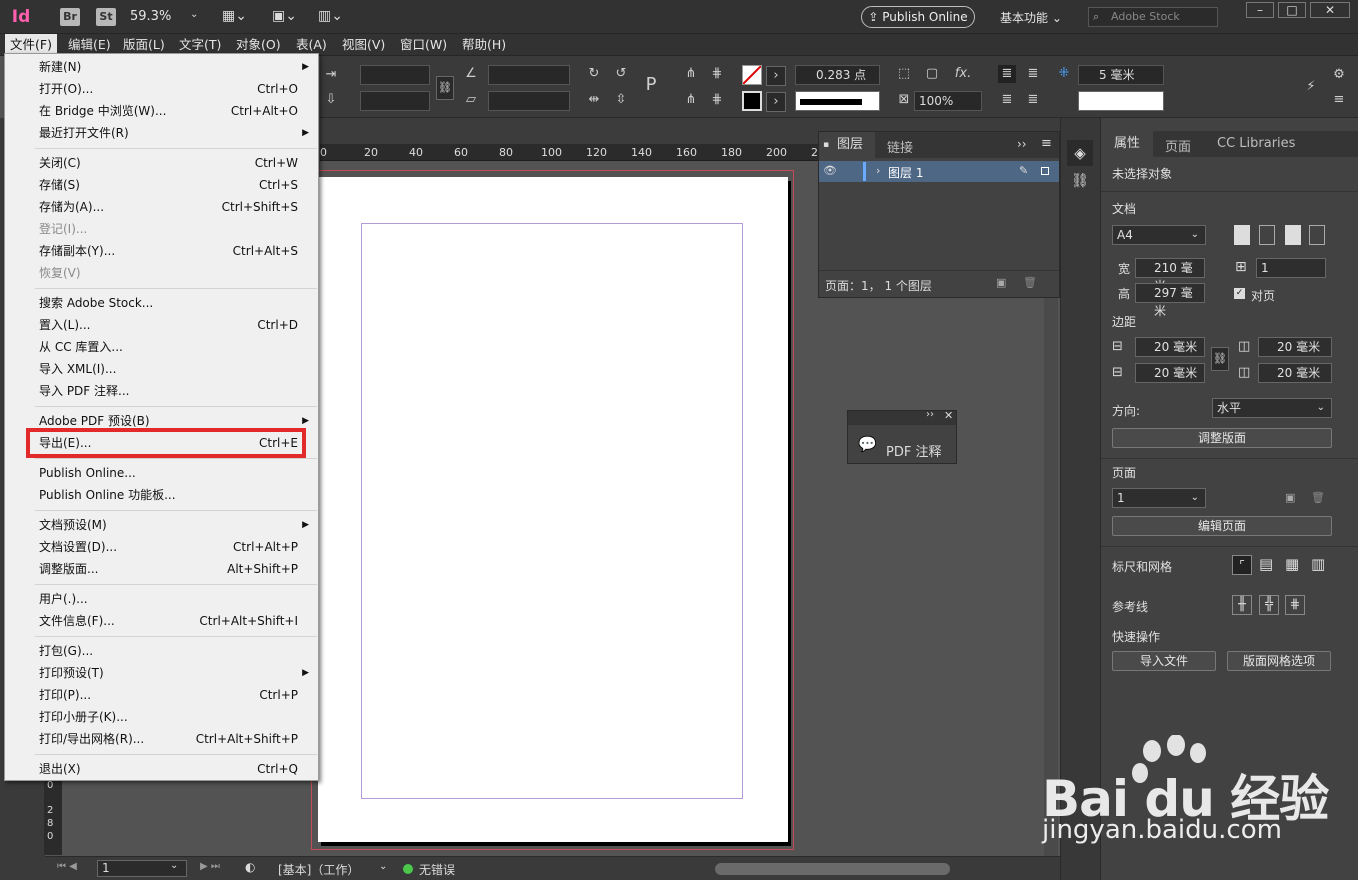 The height and width of the screenshot is (880, 1358). Describe the element at coordinates (150, 16) in the screenshot. I see `zoom-level: 59.3%` at that location.